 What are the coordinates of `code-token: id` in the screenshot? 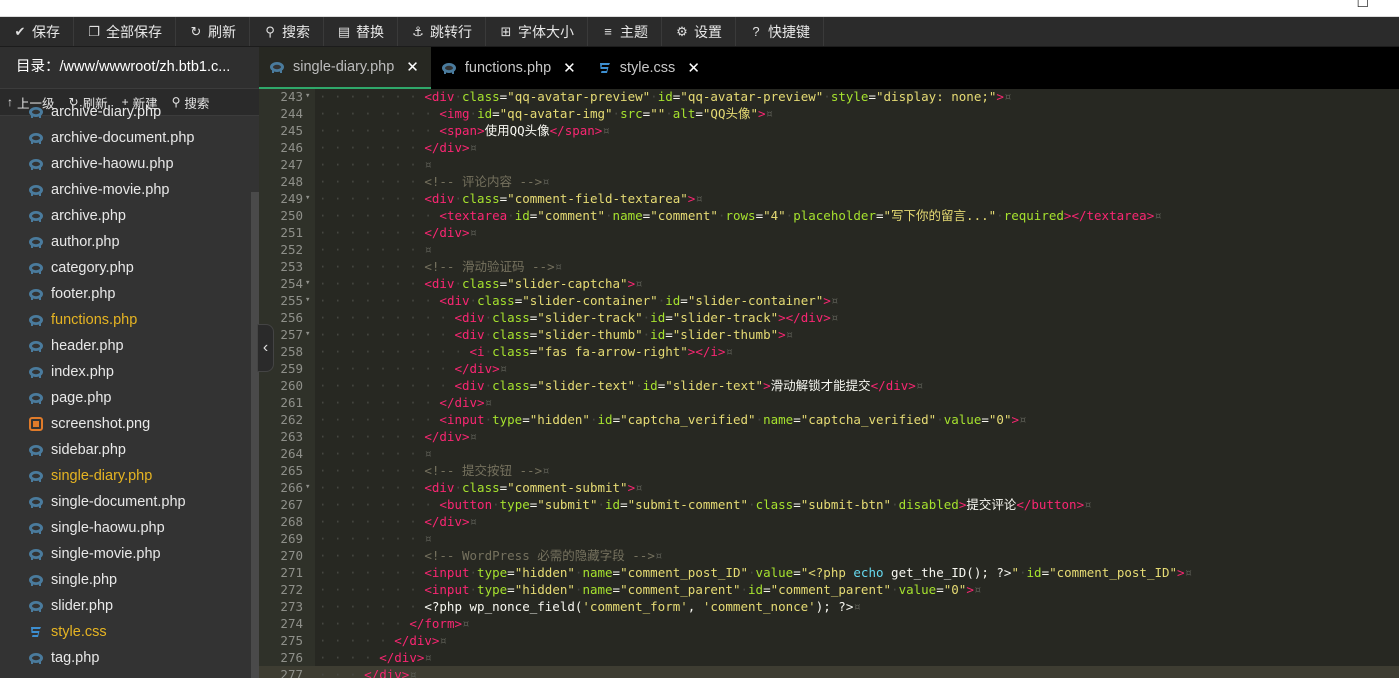 It's located at (665, 96).